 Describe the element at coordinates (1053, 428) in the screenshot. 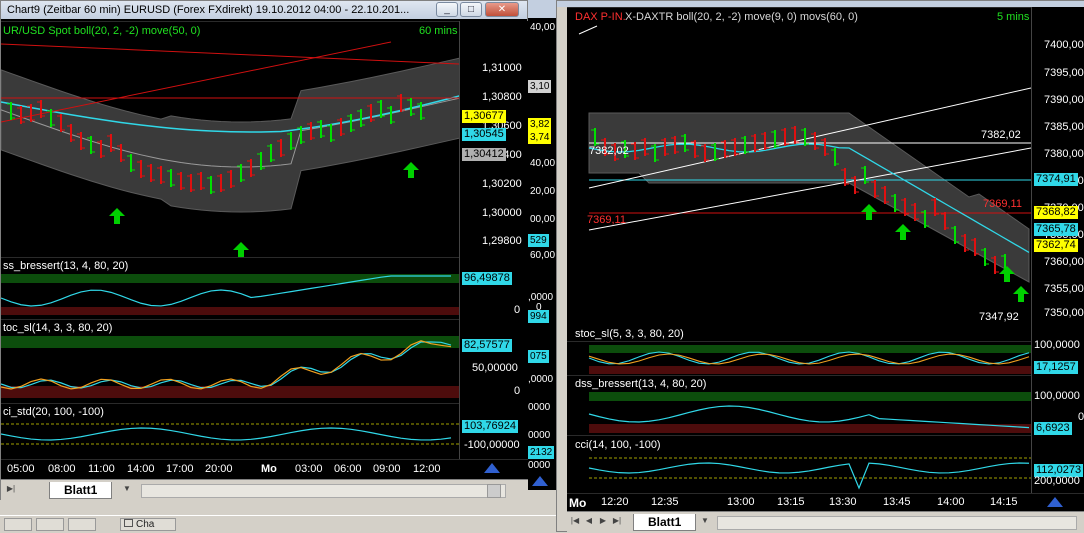

I see `dss-value-tag: 6,6923` at that location.